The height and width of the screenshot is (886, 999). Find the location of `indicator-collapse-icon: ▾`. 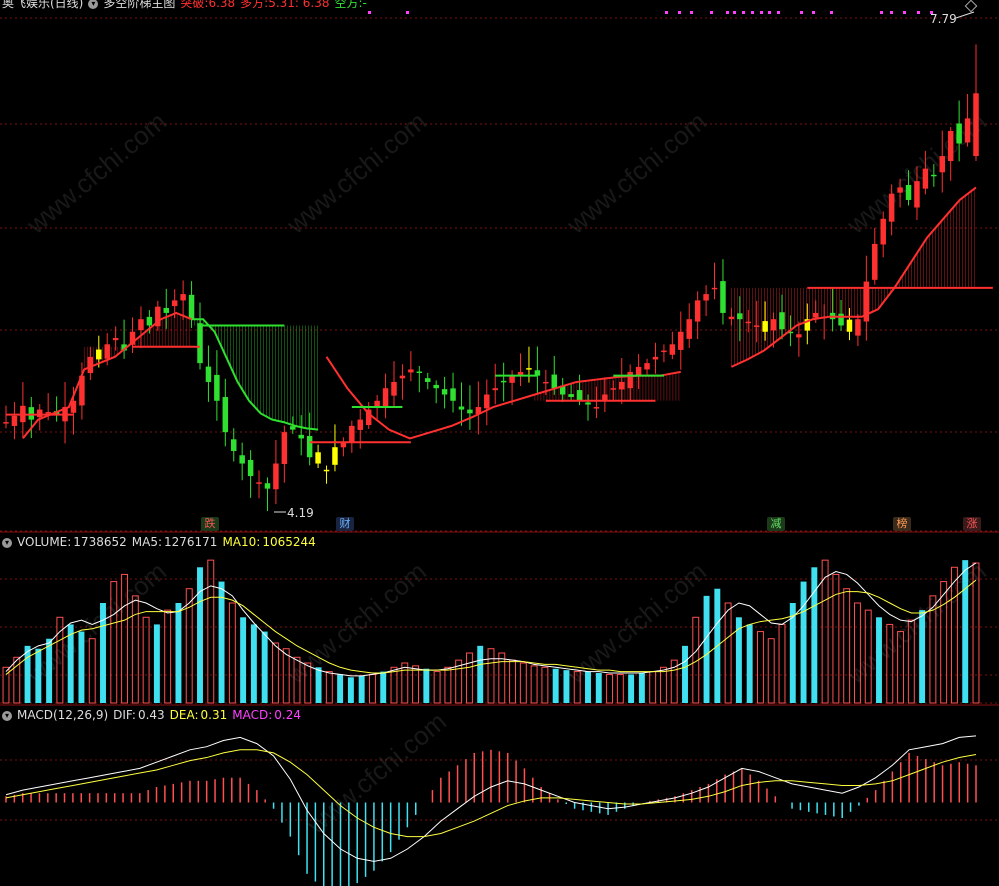

indicator-collapse-icon: ▾ is located at coordinates (93, 4).